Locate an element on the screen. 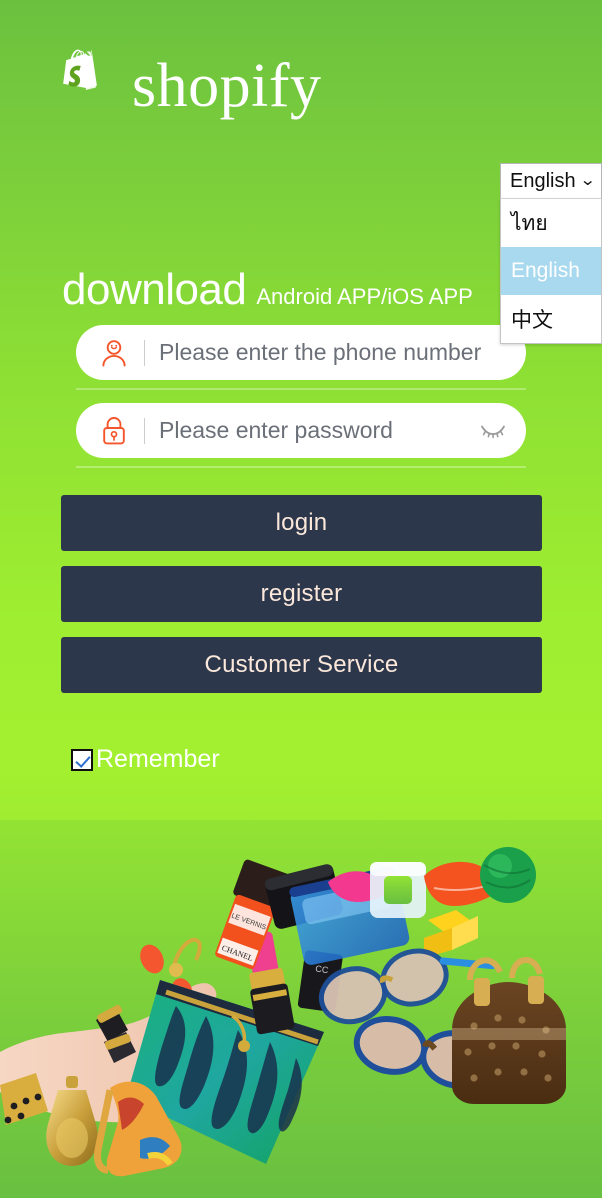 Image resolution: width=602 pixels, height=1198 pixels. phone-field-underline is located at coordinates (301, 389).